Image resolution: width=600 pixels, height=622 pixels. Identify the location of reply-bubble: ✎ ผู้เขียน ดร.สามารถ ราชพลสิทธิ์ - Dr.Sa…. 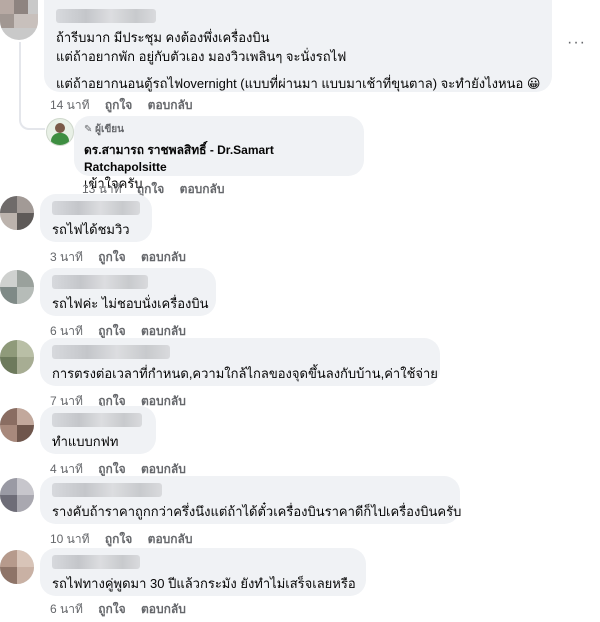
(219, 153).